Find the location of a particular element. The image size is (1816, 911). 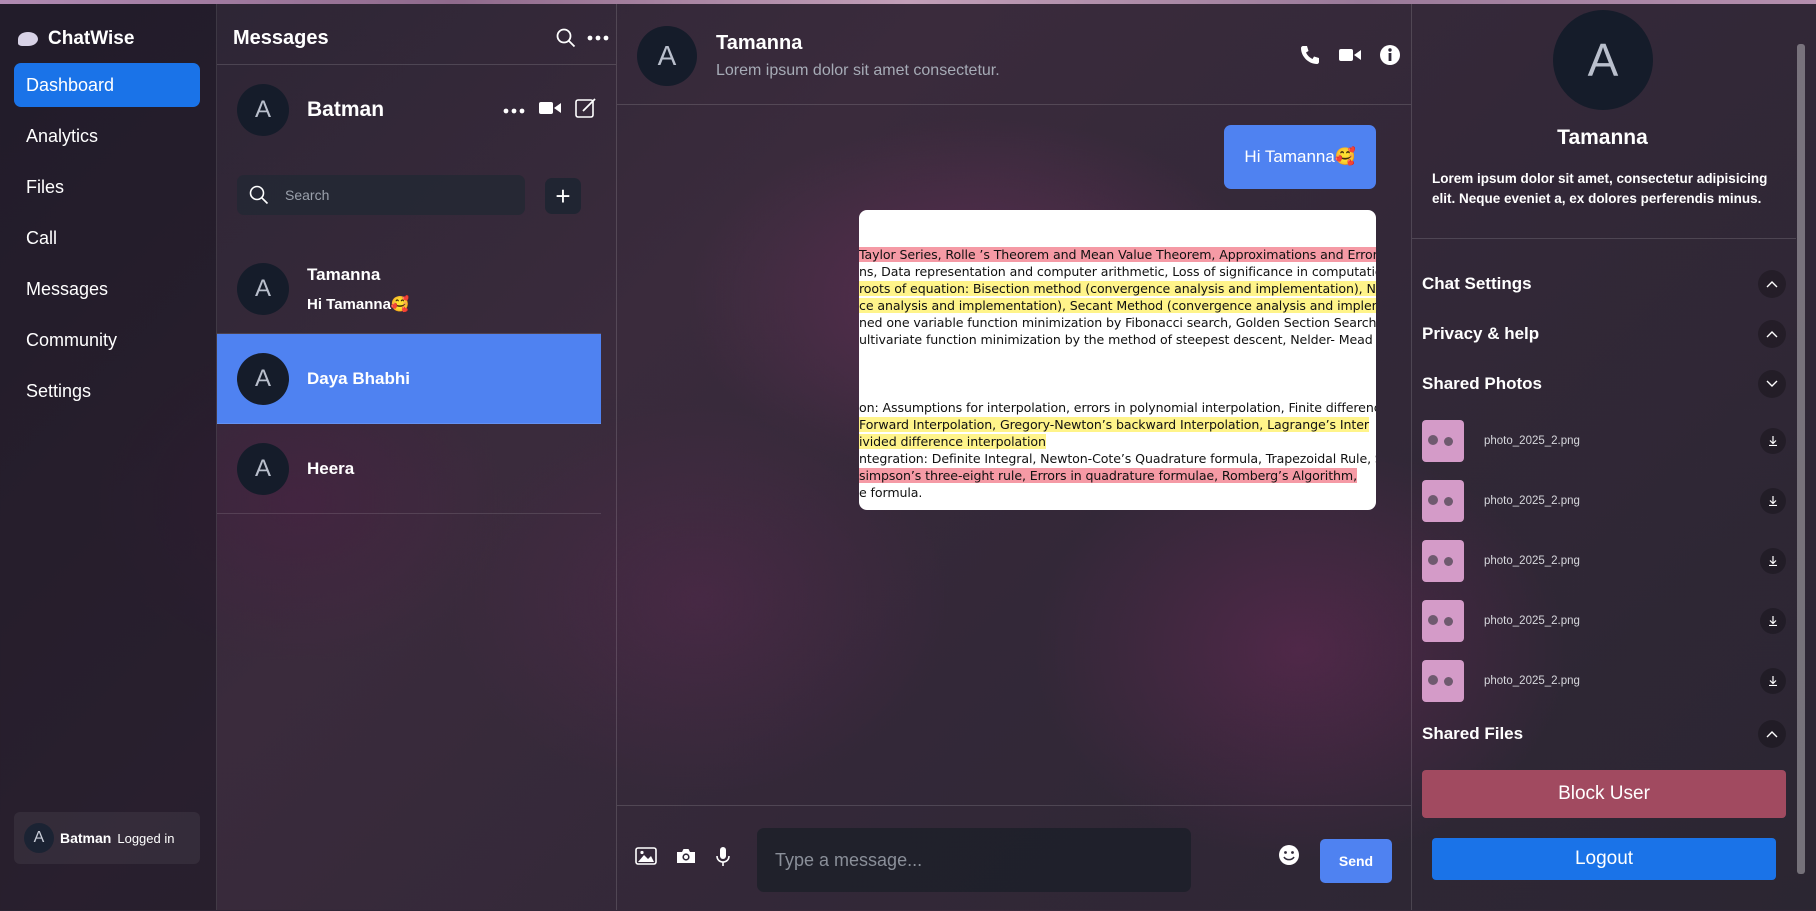

message-composer: Send is located at coordinates (1014, 858).